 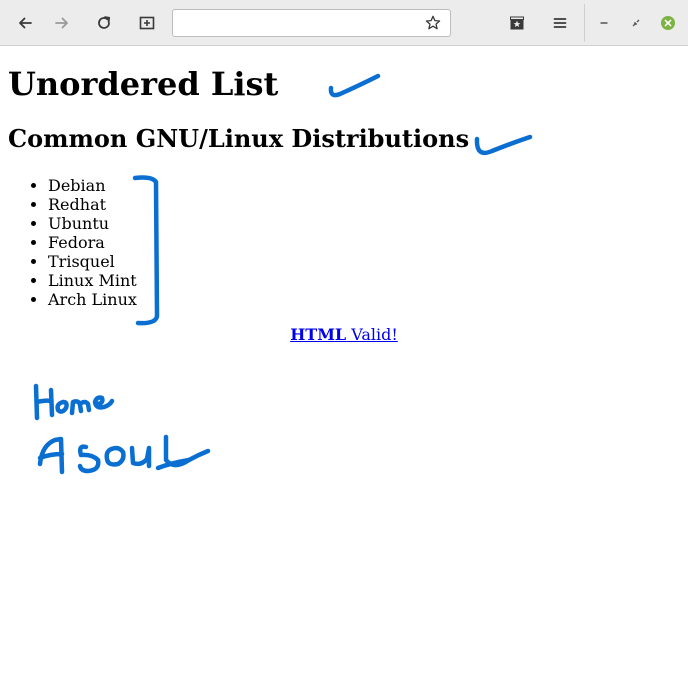 I want to click on forward-button, so click(x=62, y=23).